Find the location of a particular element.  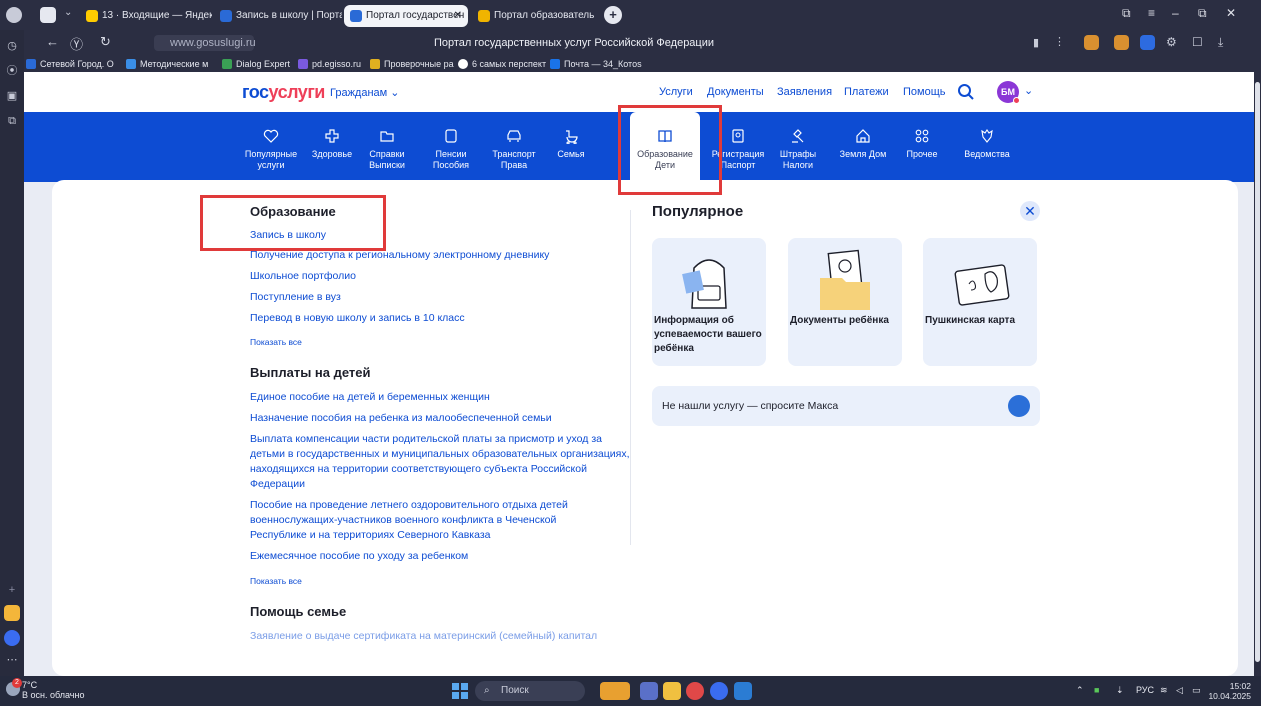

tab-school-enrollment: Запись в школу | Портал is located at coordinates (278, 16).